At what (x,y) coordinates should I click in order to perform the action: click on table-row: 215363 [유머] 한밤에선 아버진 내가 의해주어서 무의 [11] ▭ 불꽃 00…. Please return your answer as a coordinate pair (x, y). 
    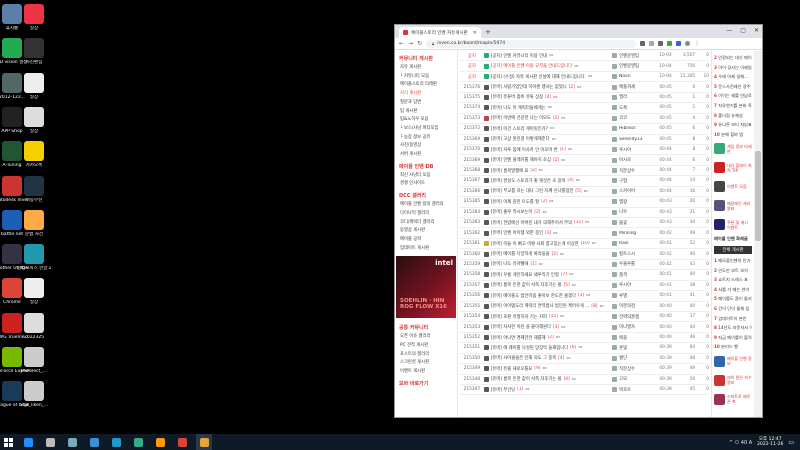
    Looking at the image, I should click on (584, 223).